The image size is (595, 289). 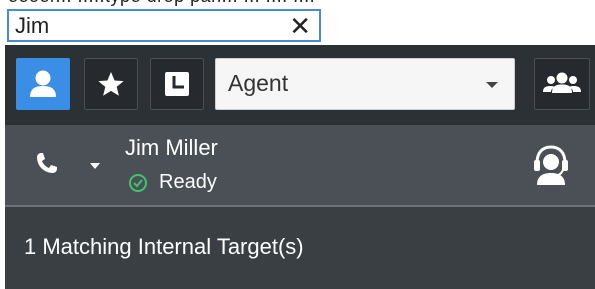 I want to click on agent-filter-button, so click(x=43, y=84).